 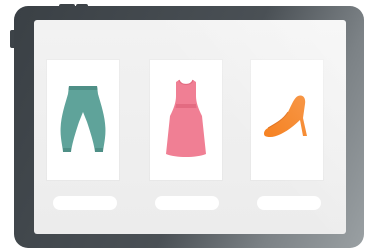 I want to click on dress-icon, so click(x=186, y=118).